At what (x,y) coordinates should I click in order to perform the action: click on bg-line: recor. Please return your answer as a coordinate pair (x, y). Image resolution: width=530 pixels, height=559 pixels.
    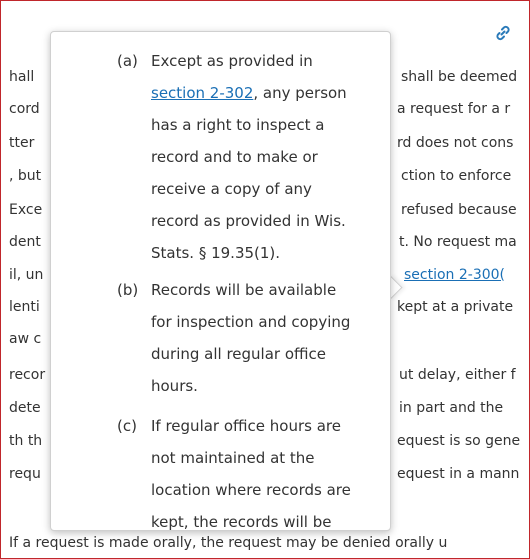
    Looking at the image, I should click on (27, 375).